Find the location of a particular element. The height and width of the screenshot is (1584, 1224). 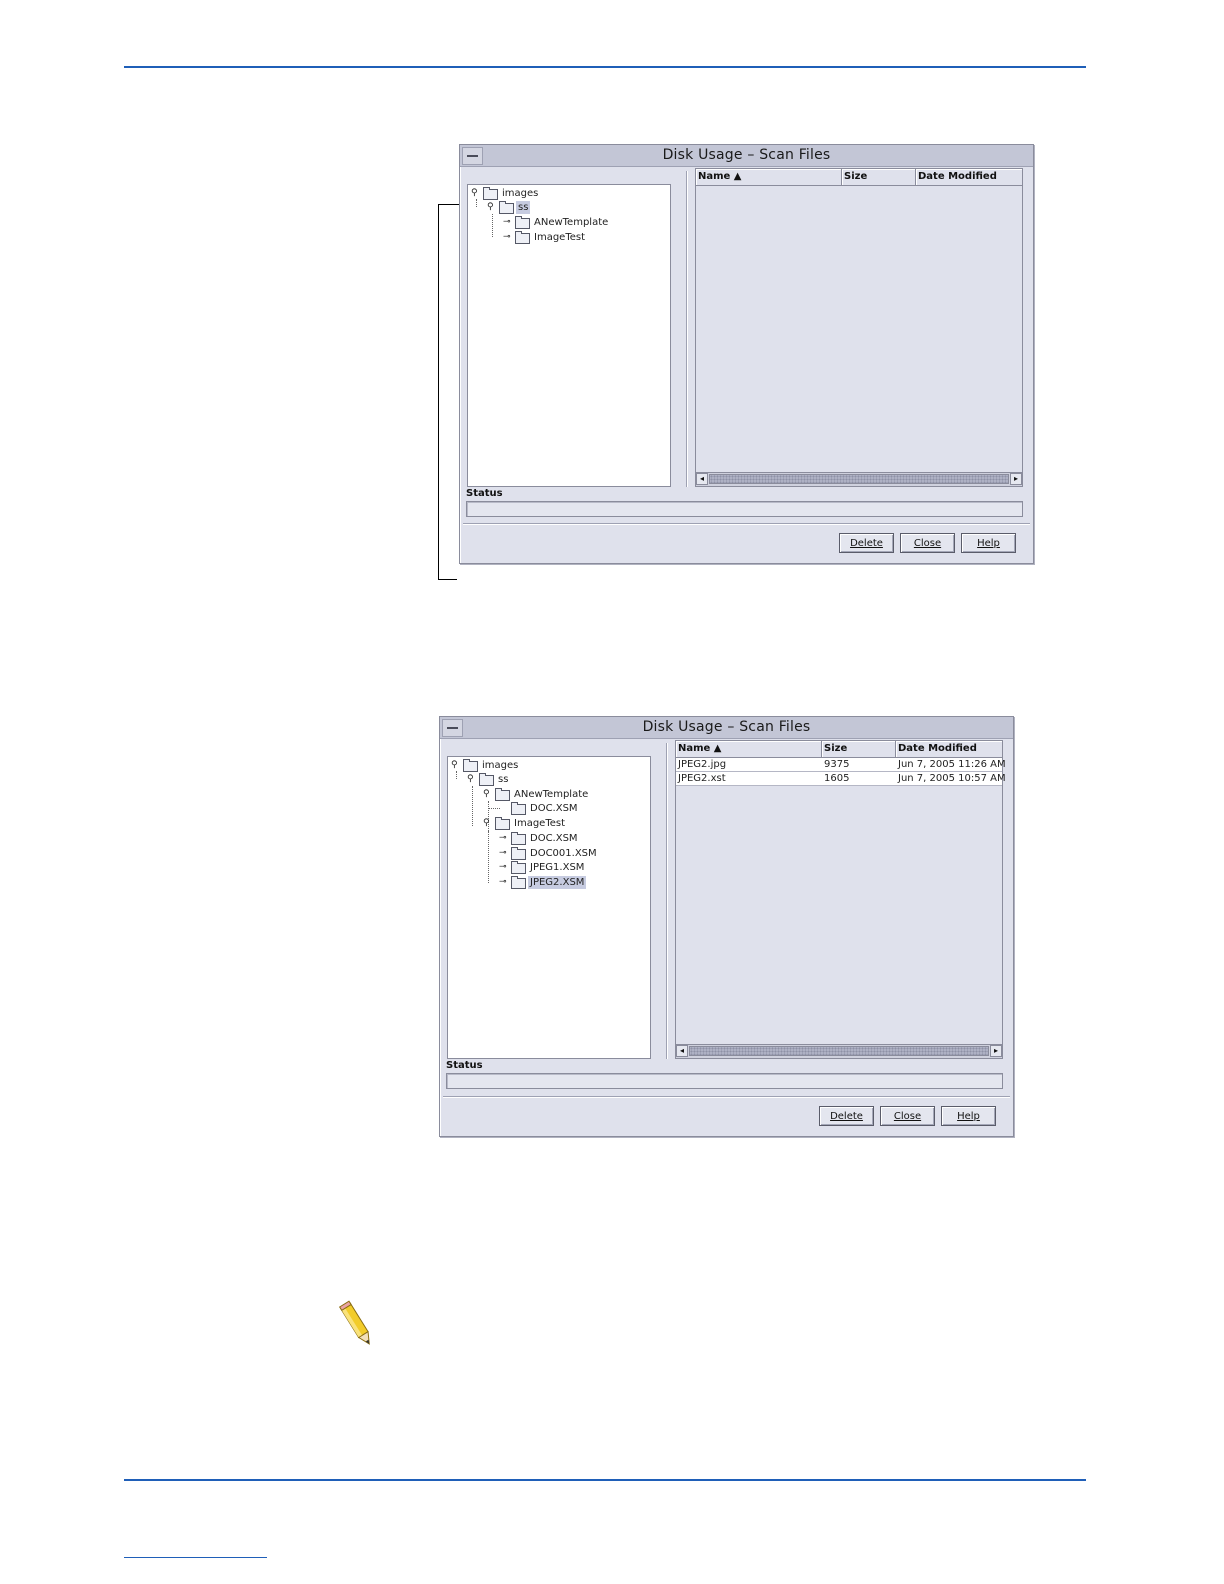

callout-line is located at coordinates (438, 392).